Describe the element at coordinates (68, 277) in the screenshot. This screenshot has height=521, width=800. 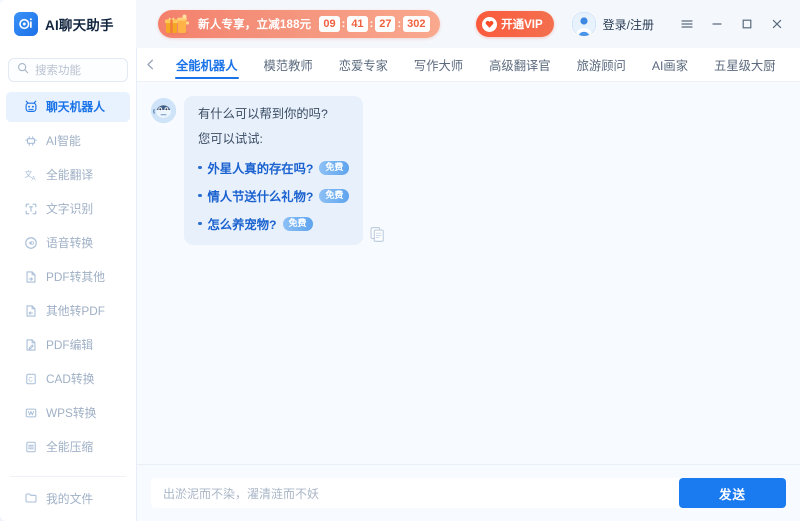
I see `sidebar-item-pdf-to-other: PDF转其他` at that location.